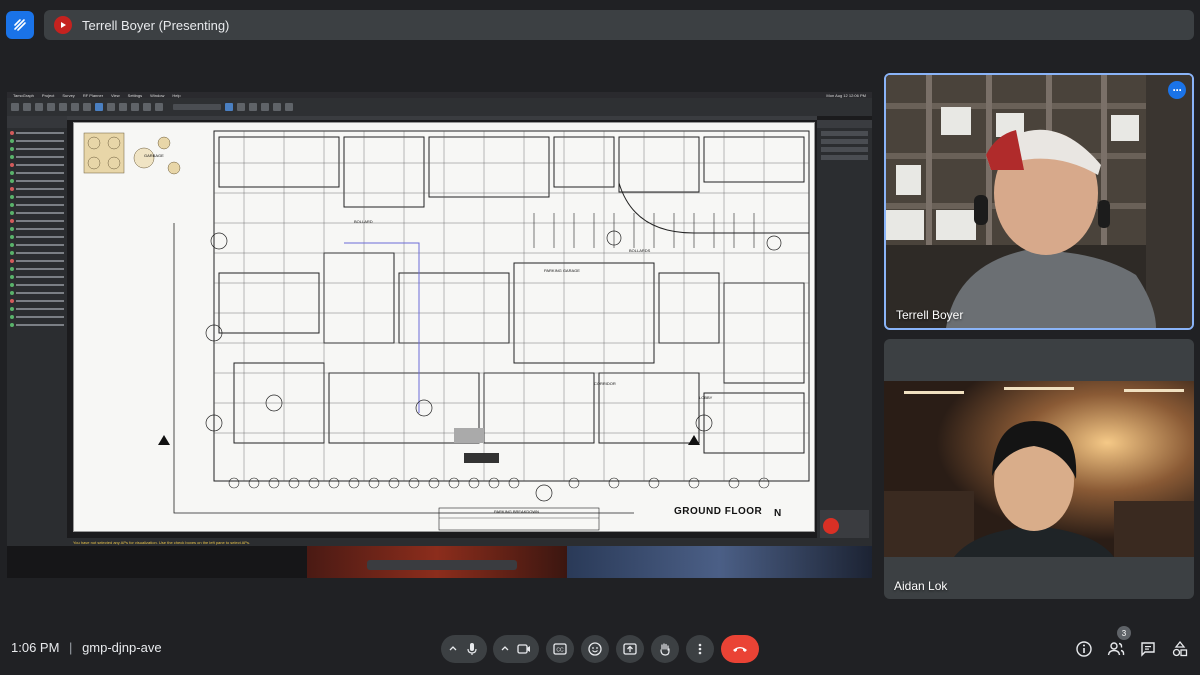 Image resolution: width=1200 pixels, height=675 pixels. I want to click on present-now-icon, so click(630, 649).